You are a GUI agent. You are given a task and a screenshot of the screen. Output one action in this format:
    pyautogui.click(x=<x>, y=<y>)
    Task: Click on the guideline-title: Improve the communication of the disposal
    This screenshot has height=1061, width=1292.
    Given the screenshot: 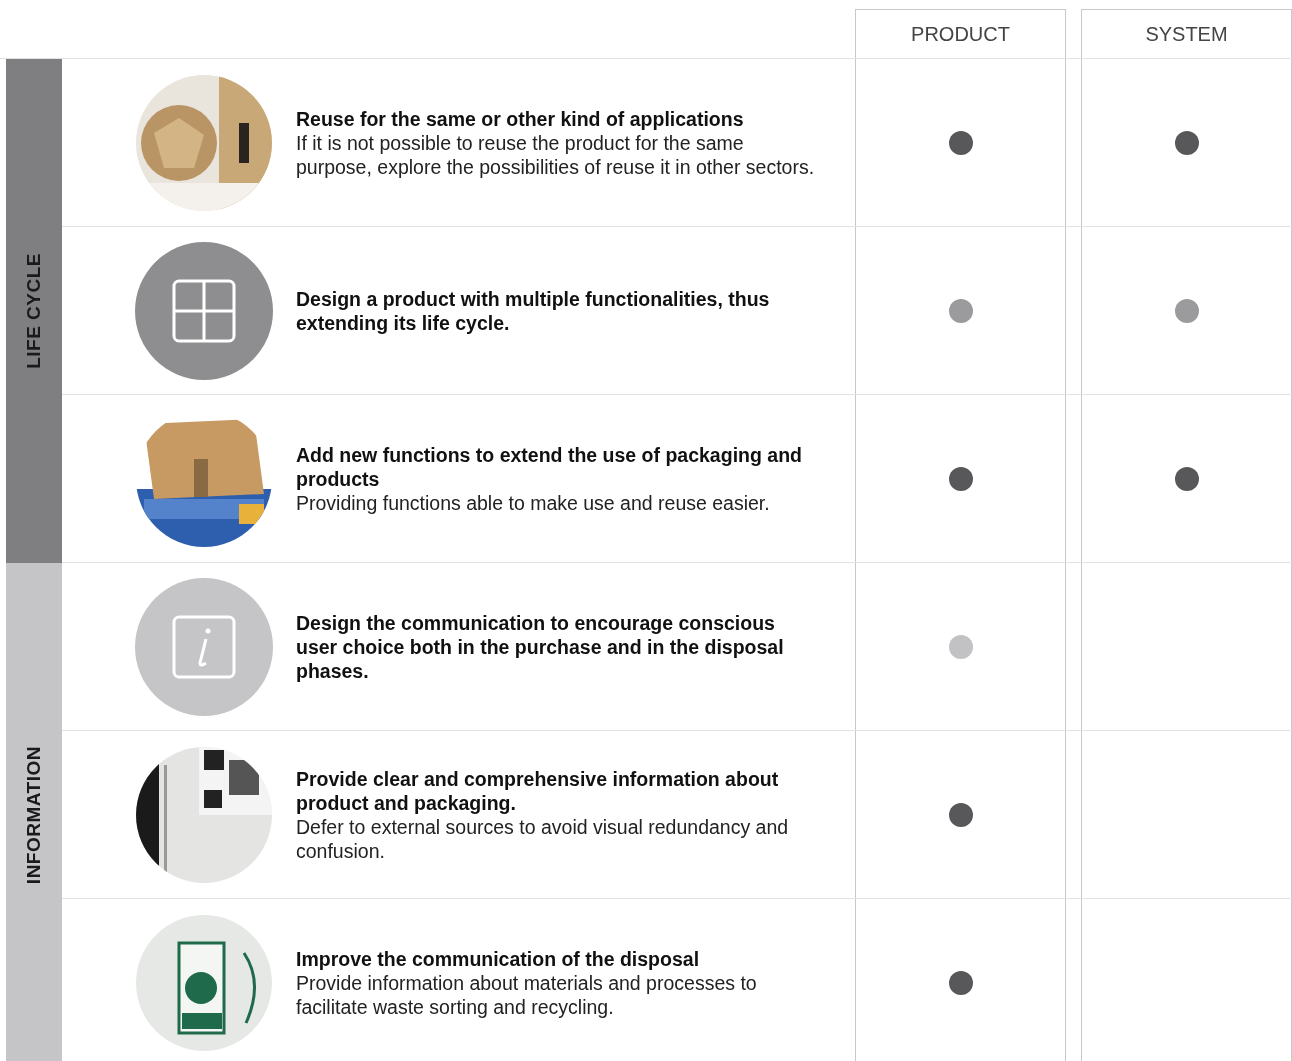 What is the action you would take?
    pyautogui.click(x=498, y=958)
    